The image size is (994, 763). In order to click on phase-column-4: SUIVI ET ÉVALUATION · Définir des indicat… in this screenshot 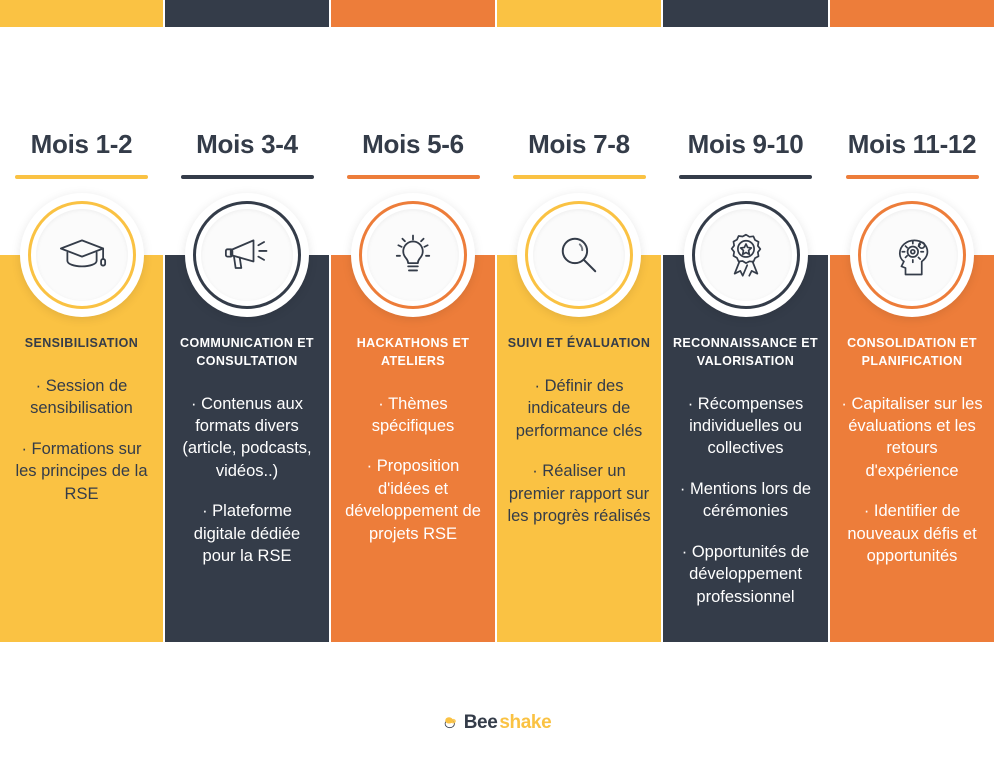, I will do `click(579, 435)`.